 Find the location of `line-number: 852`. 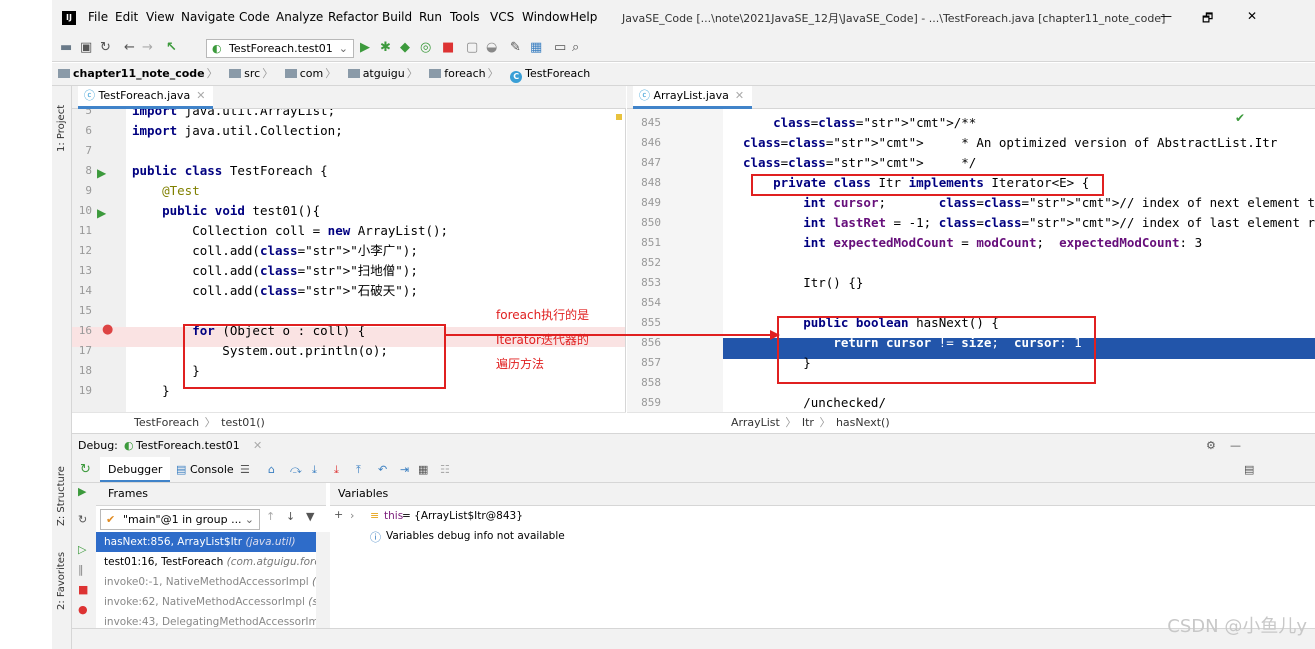

line-number: 852 is located at coordinates (644, 263).